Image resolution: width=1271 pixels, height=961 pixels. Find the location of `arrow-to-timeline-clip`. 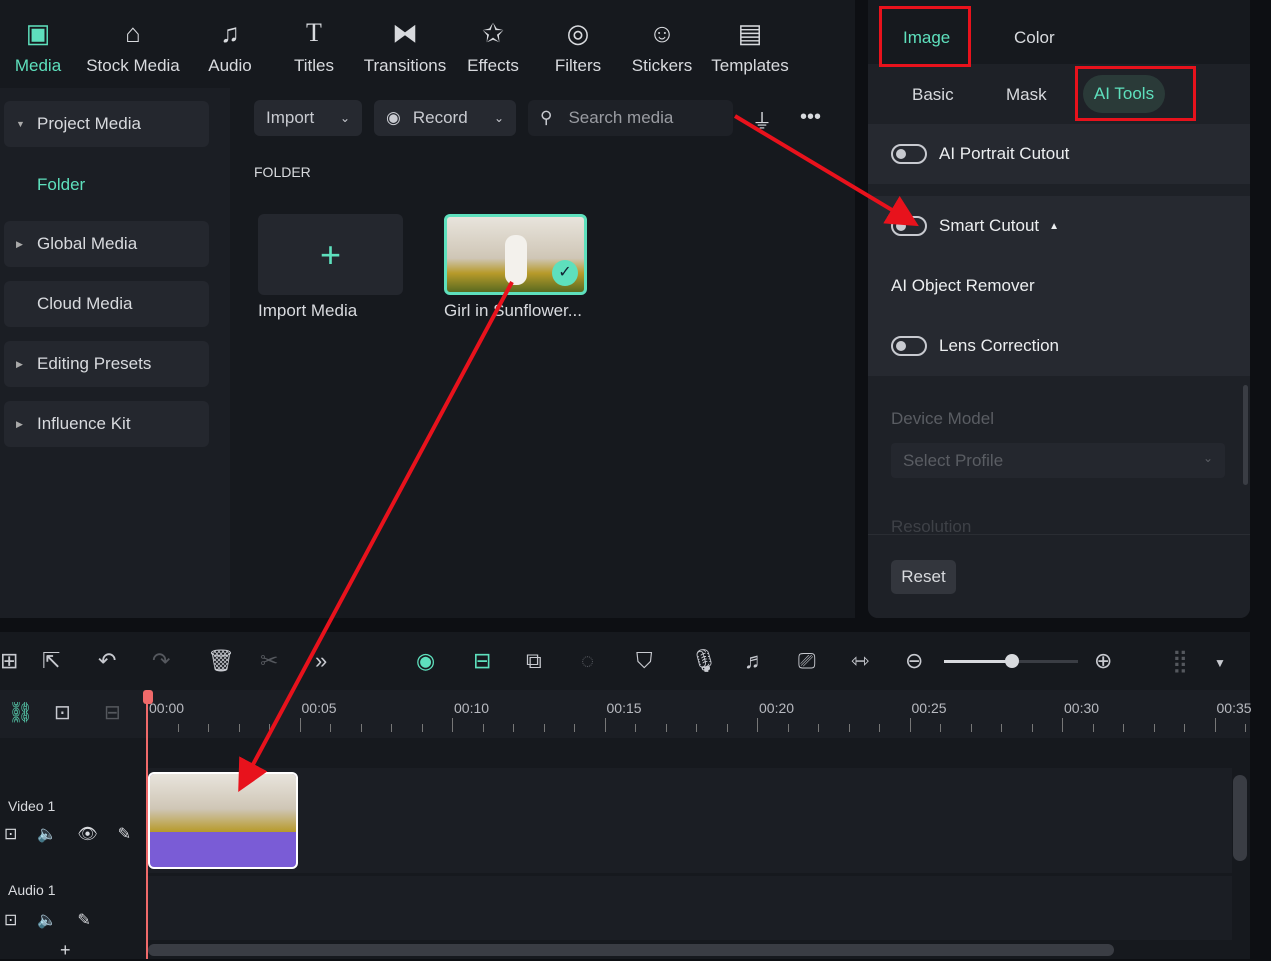

arrow-to-timeline-clip is located at coordinates (376, 537).